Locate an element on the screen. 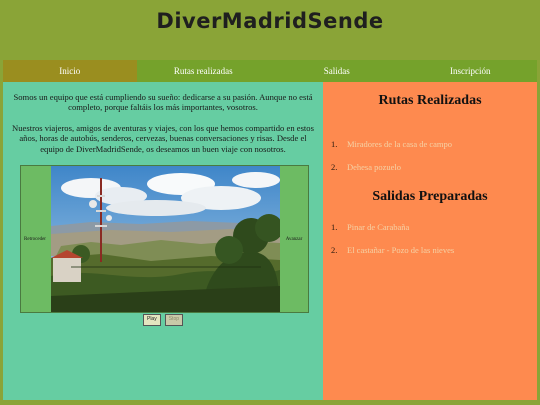  nav-item-inscripcion: Inscripción is located at coordinates (471, 71).